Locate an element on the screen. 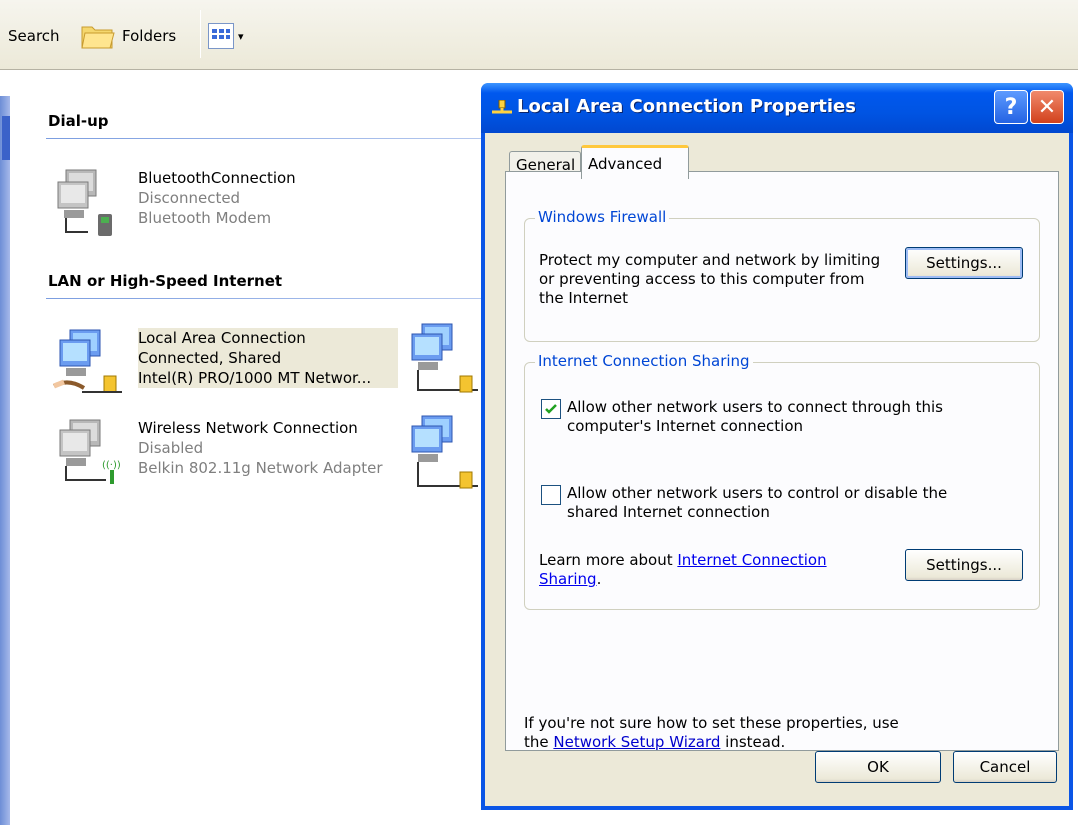 The height and width of the screenshot is (825, 1078). connection-device: Belkin 802.11g Network Adapter is located at coordinates (260, 468).